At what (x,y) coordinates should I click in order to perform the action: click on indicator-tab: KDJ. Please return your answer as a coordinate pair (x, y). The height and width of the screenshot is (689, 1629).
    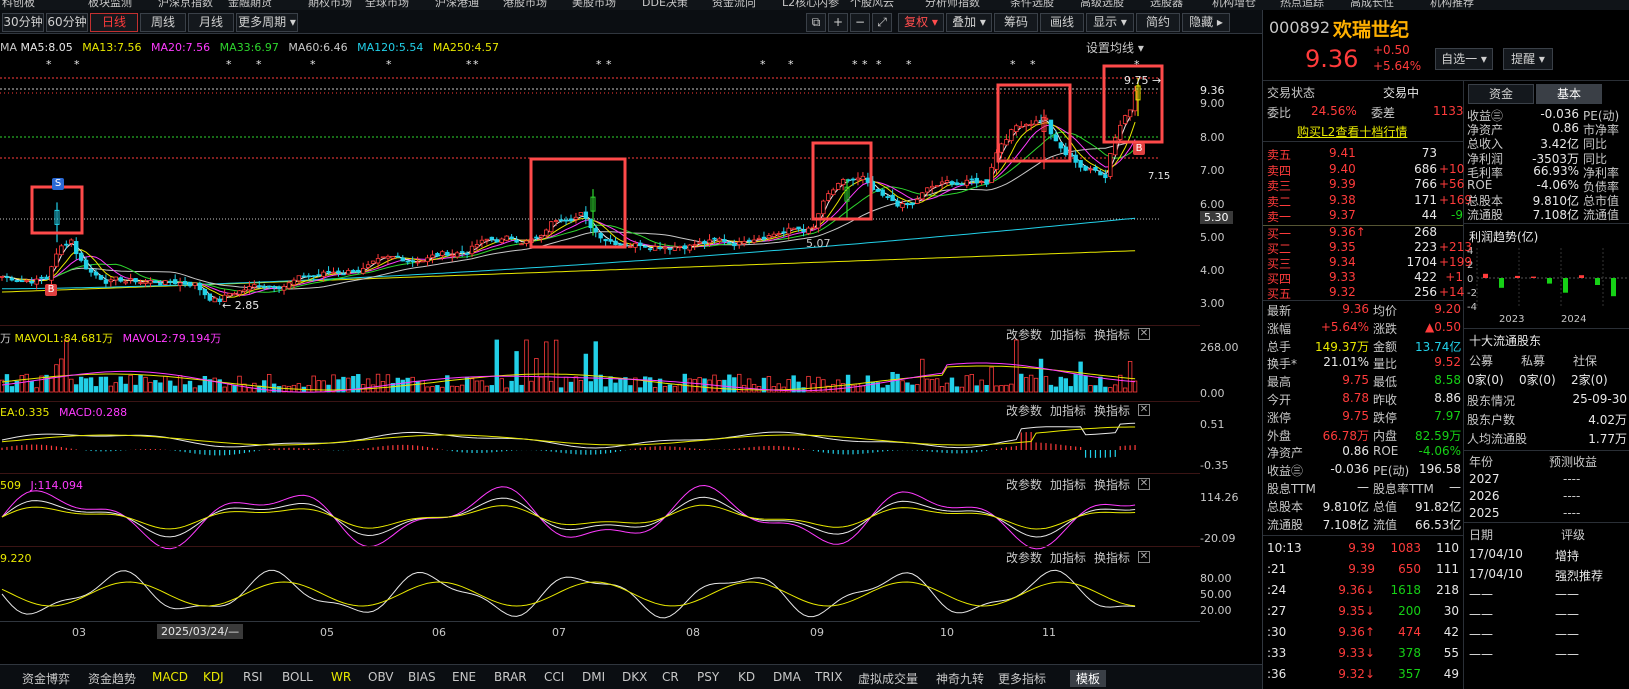
    Looking at the image, I should click on (213, 677).